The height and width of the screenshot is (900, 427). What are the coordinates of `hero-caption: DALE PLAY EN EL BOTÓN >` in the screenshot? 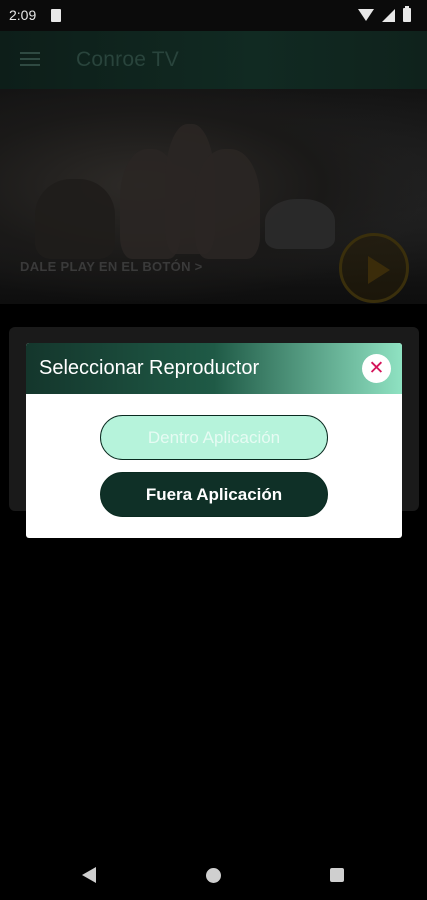 It's located at (111, 266).